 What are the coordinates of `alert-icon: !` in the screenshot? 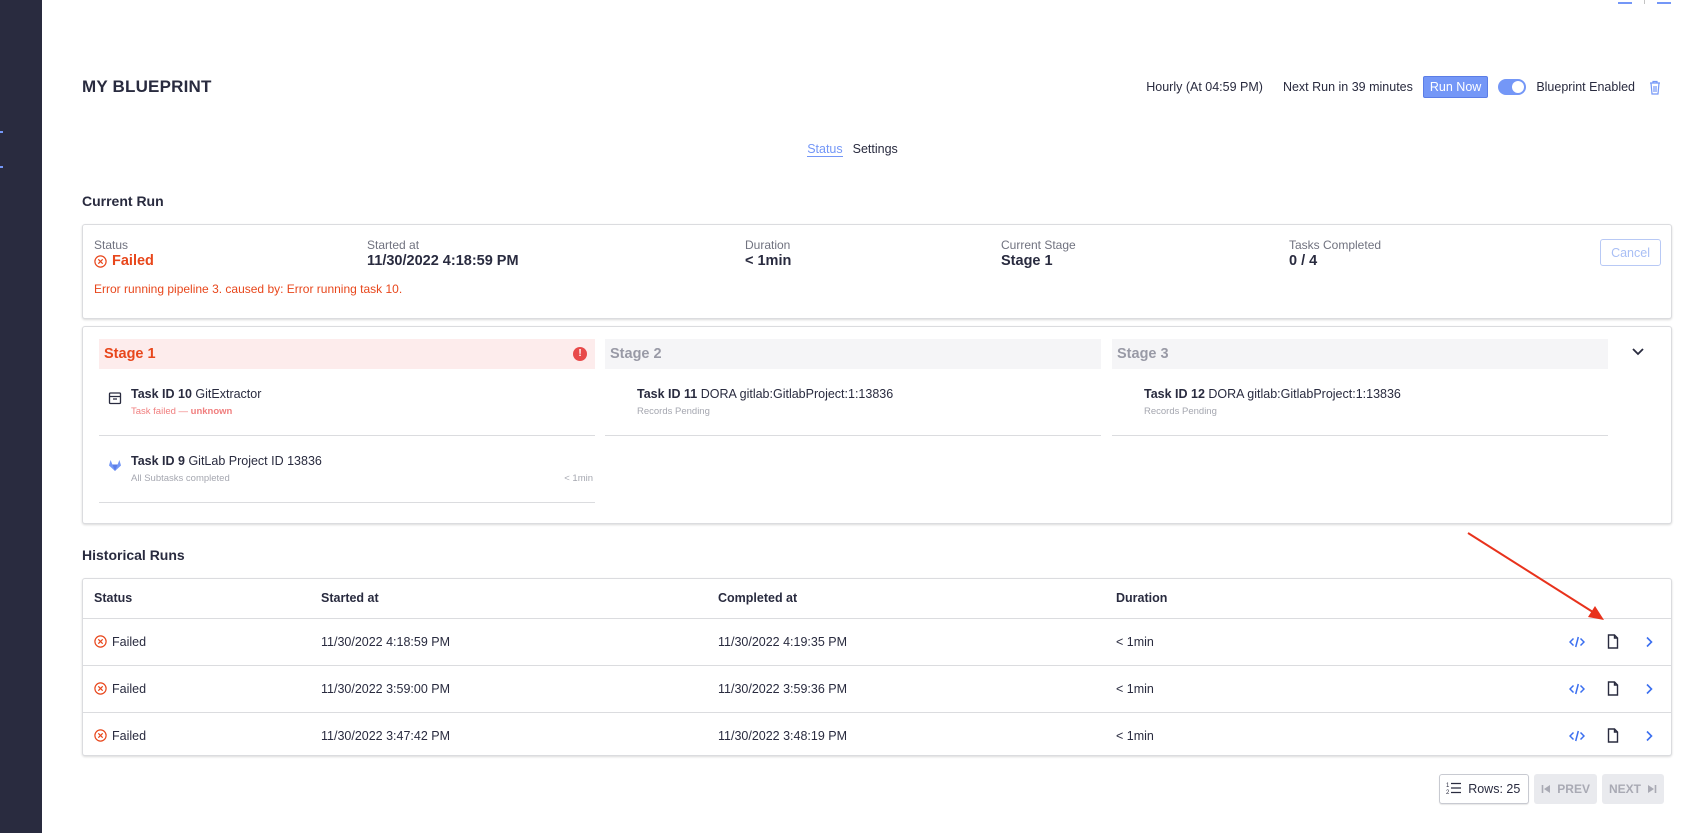 It's located at (580, 354).